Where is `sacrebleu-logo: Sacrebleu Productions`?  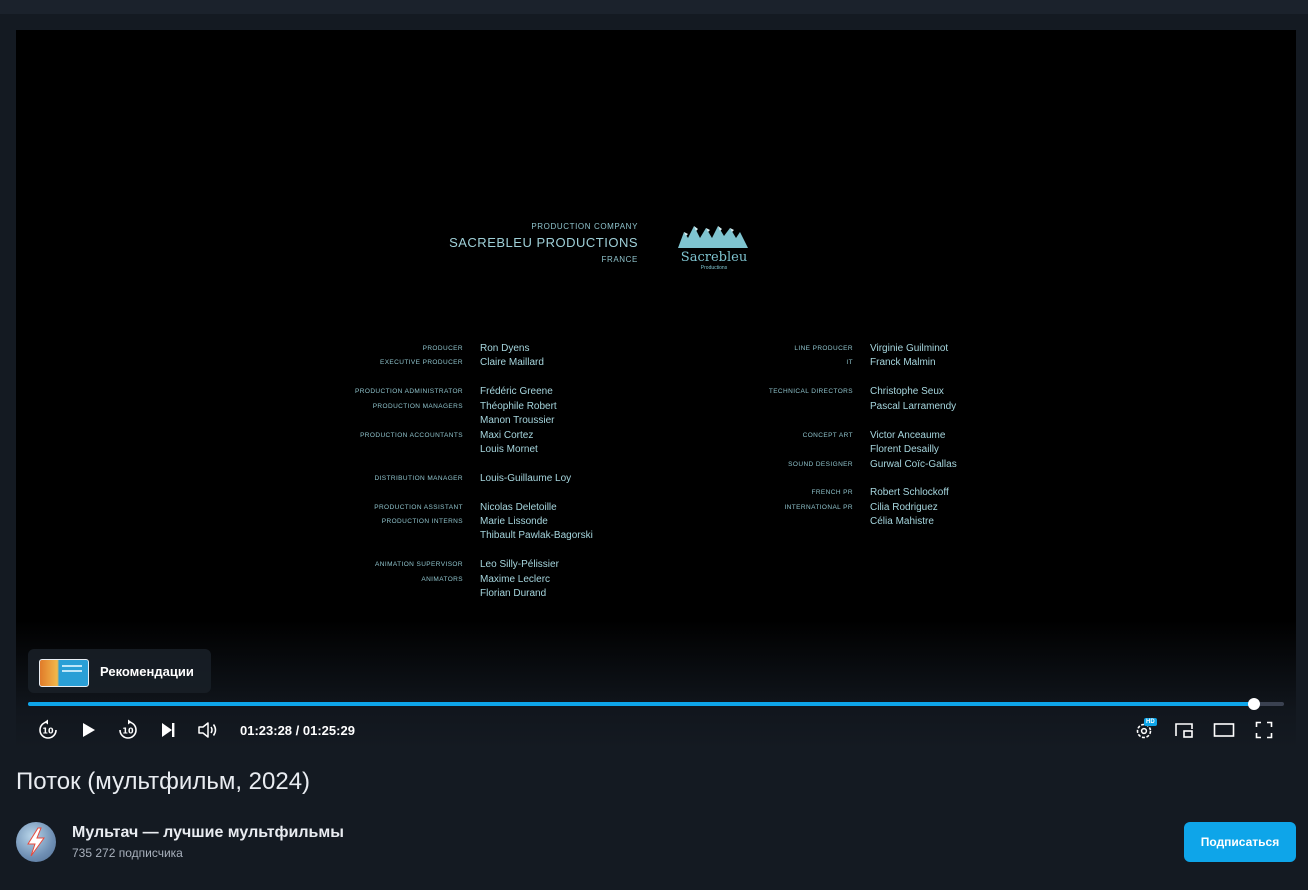
sacrebleu-logo: Sacrebleu Productions is located at coordinates (714, 246).